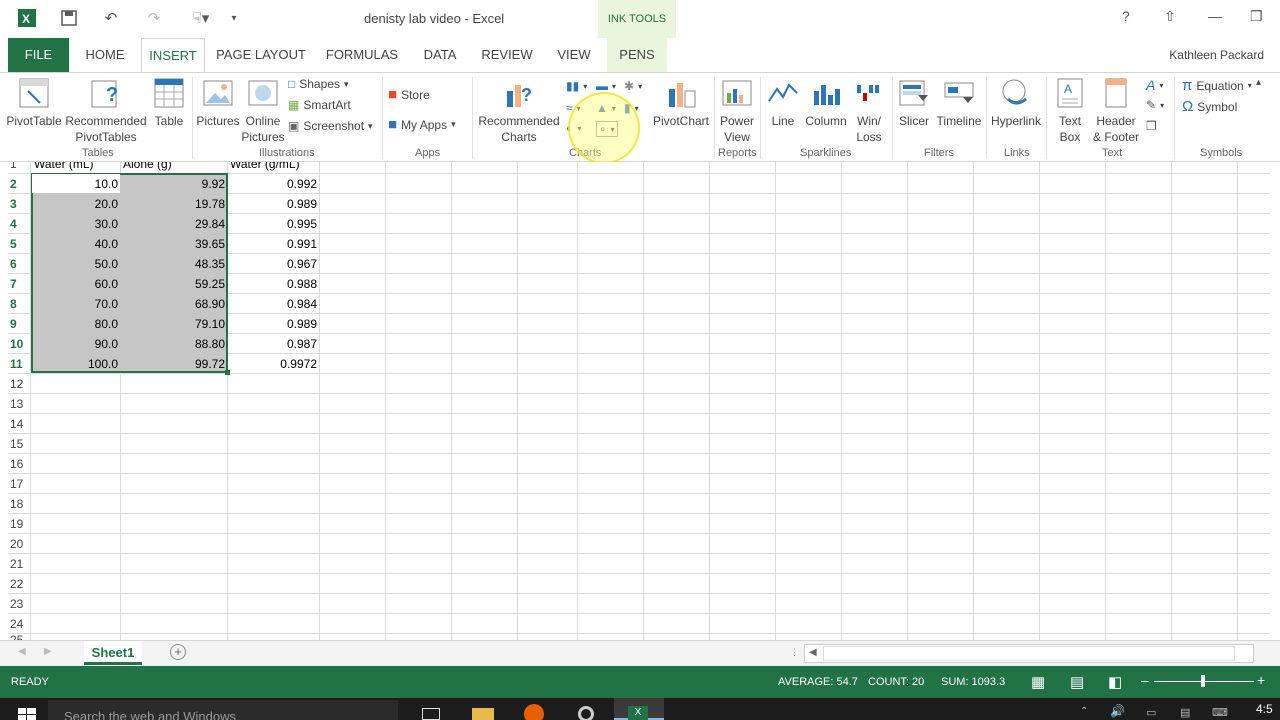 This screenshot has width=1280, height=720. Describe the element at coordinates (1216, 55) in the screenshot. I see `user-name: Kathleen Packard` at that location.